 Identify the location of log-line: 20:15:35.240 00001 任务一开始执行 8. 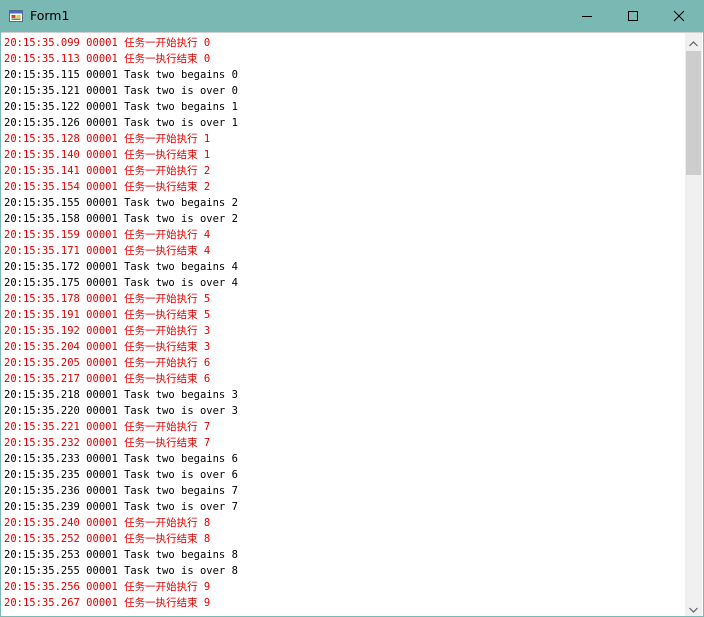
(107, 523).